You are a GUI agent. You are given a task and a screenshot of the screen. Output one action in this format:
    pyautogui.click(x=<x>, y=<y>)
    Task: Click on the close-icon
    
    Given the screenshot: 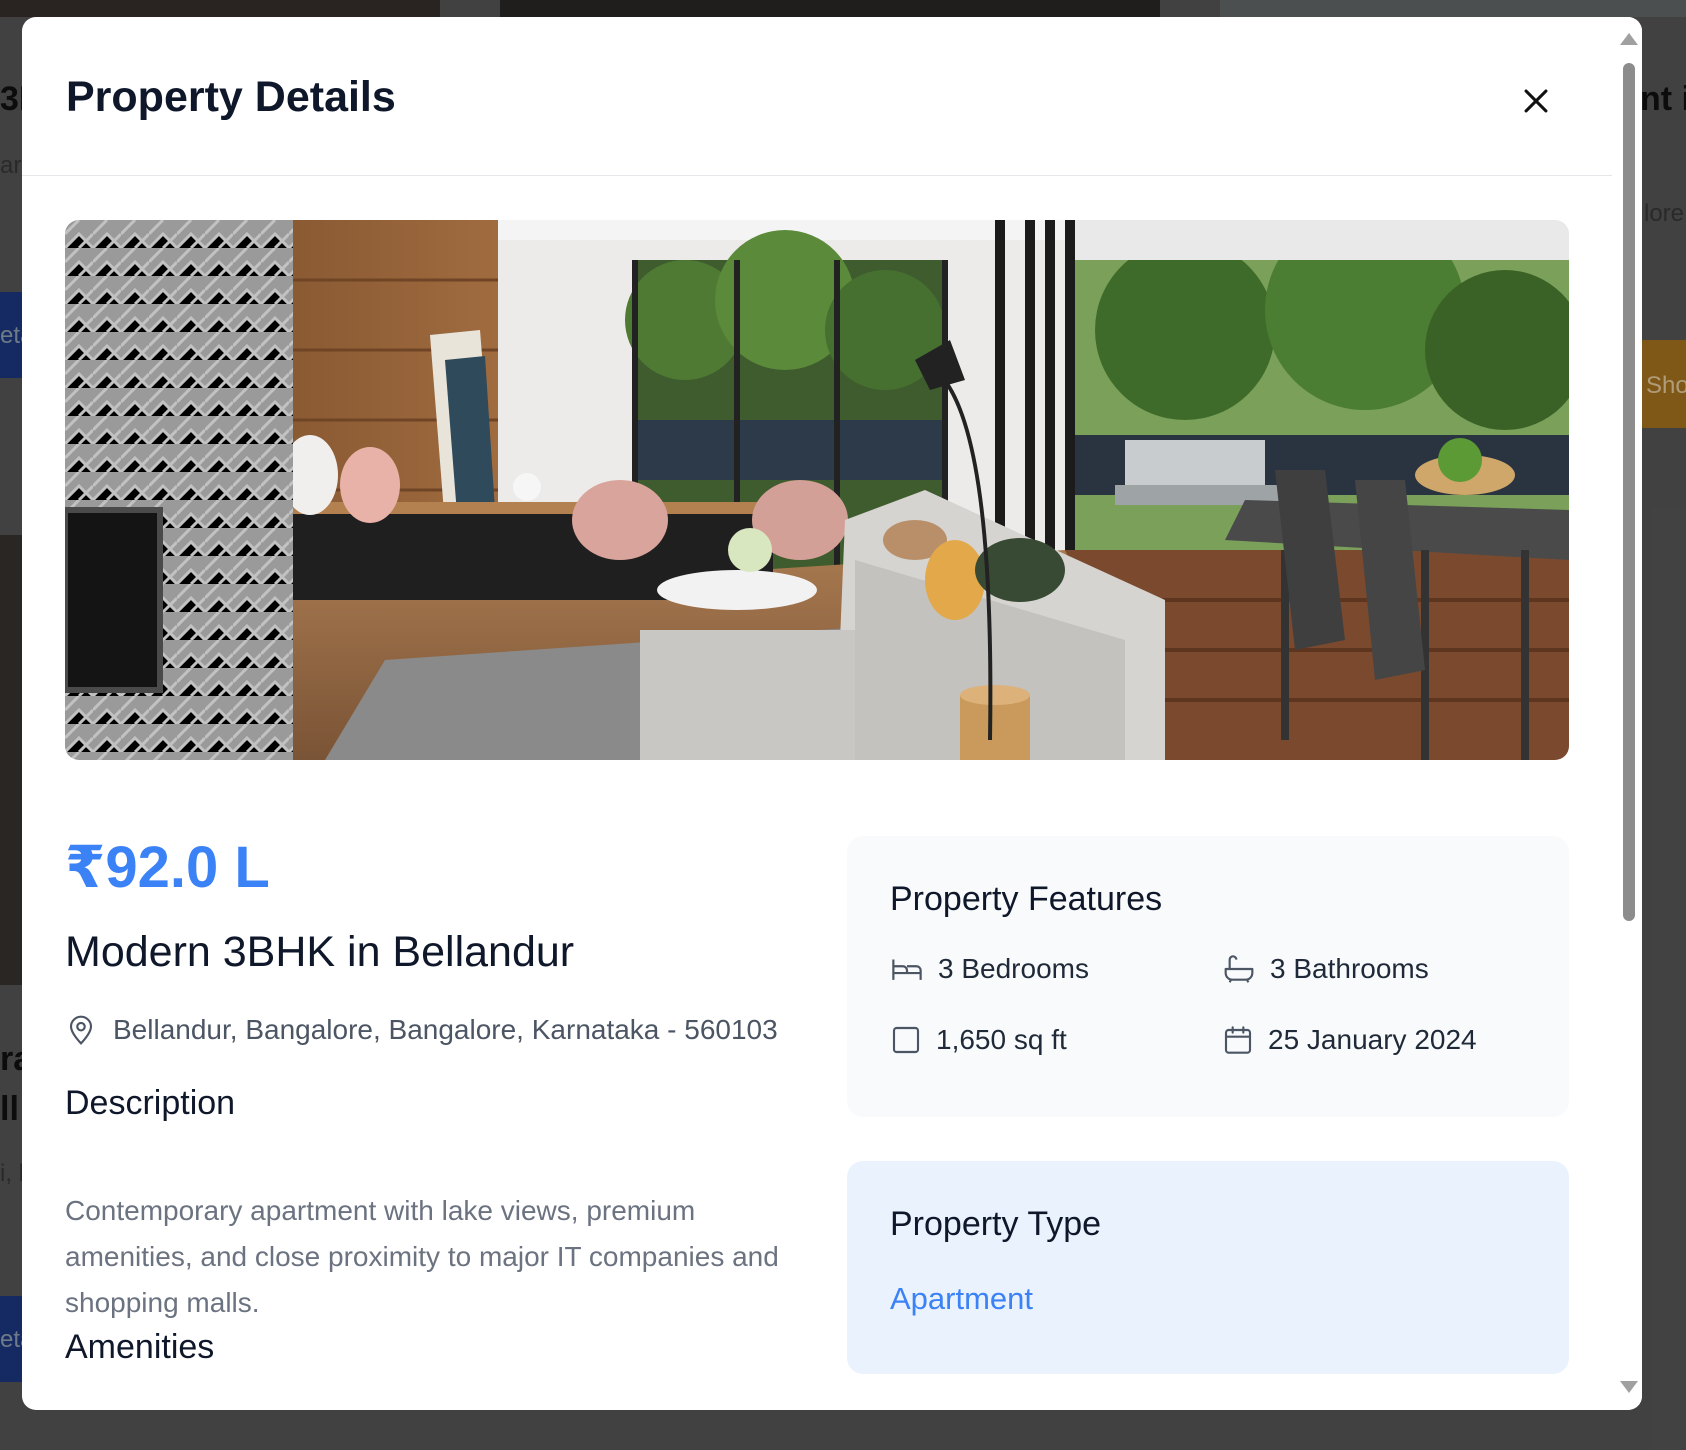 What is the action you would take?
    pyautogui.click(x=1536, y=101)
    